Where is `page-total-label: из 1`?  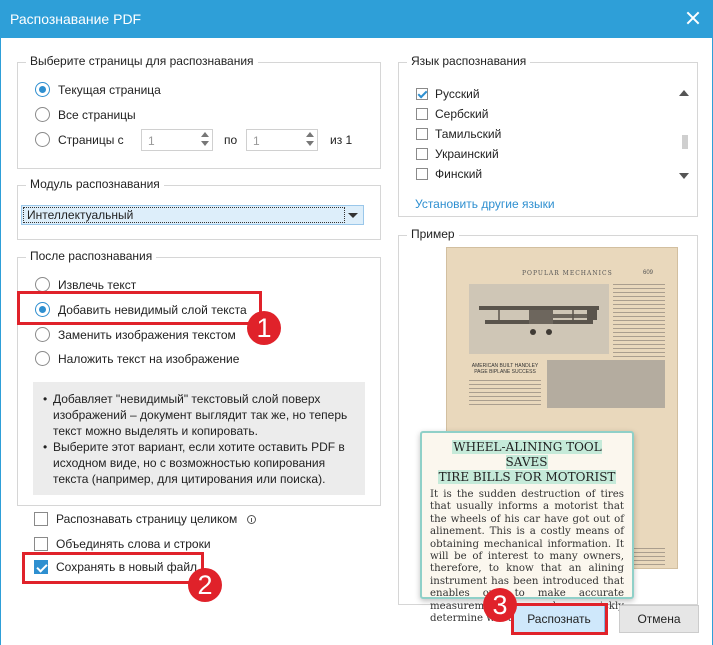 page-total-label: из 1 is located at coordinates (341, 140).